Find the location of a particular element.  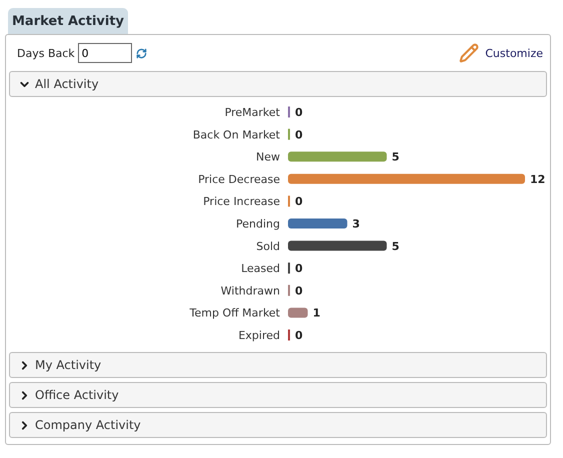

panel-tab: Market Activity is located at coordinates (68, 21).